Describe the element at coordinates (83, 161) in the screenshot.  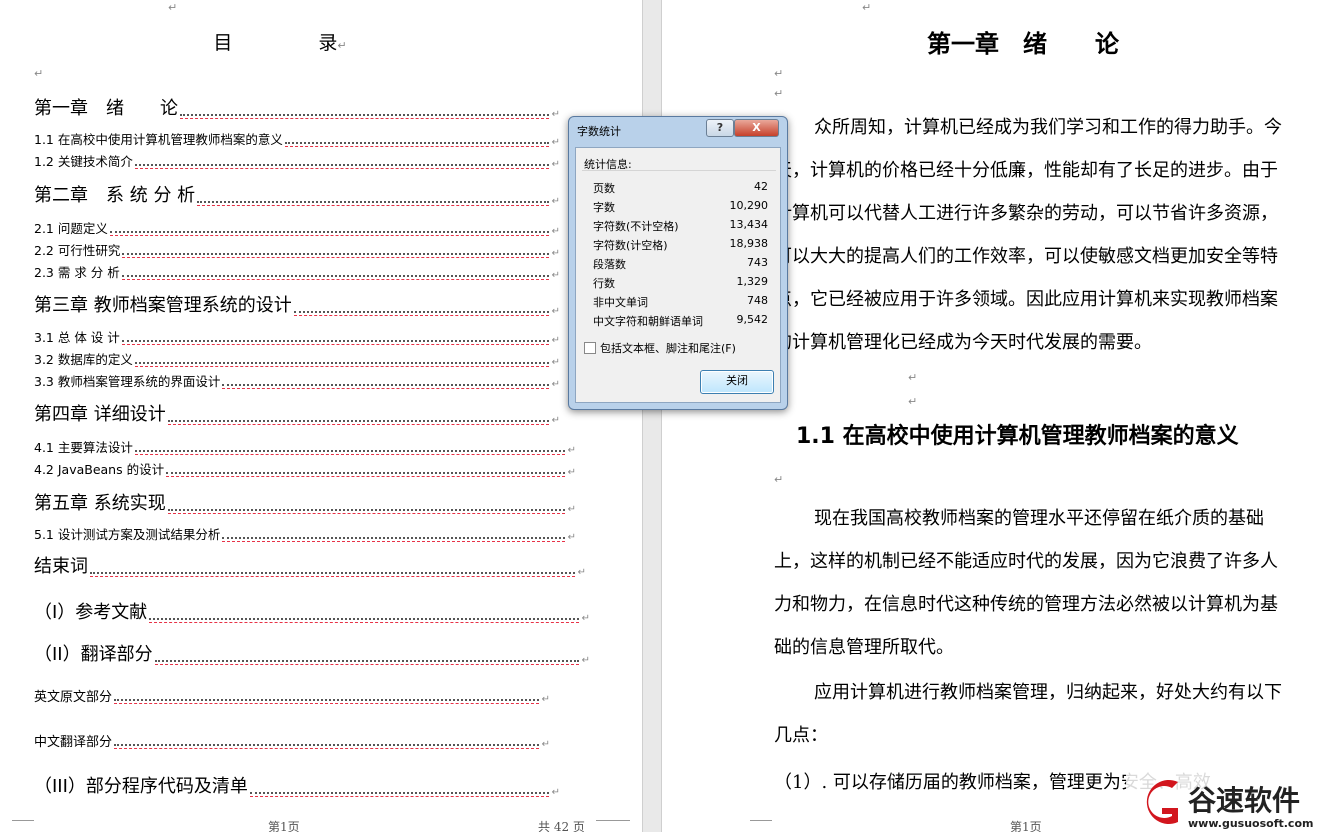
I see `toc-entry-text: 1.2 关键技术简介` at that location.